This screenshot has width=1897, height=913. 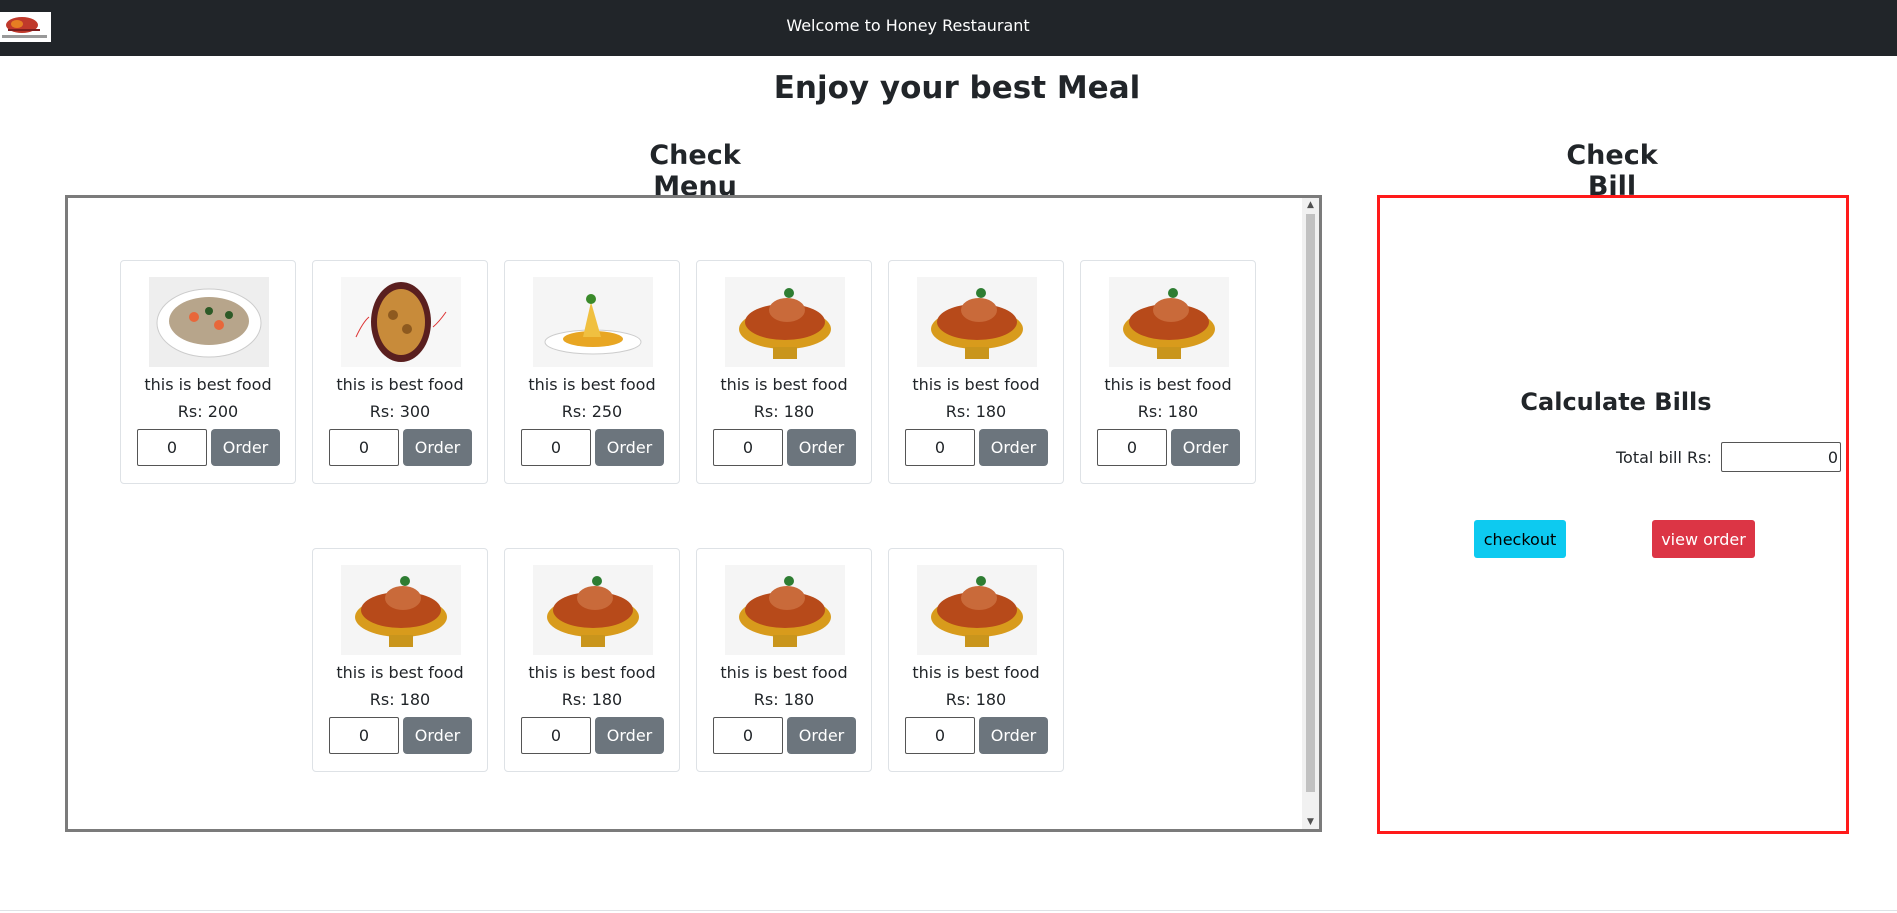 I want to click on total-bill-input, so click(x=1781, y=457).